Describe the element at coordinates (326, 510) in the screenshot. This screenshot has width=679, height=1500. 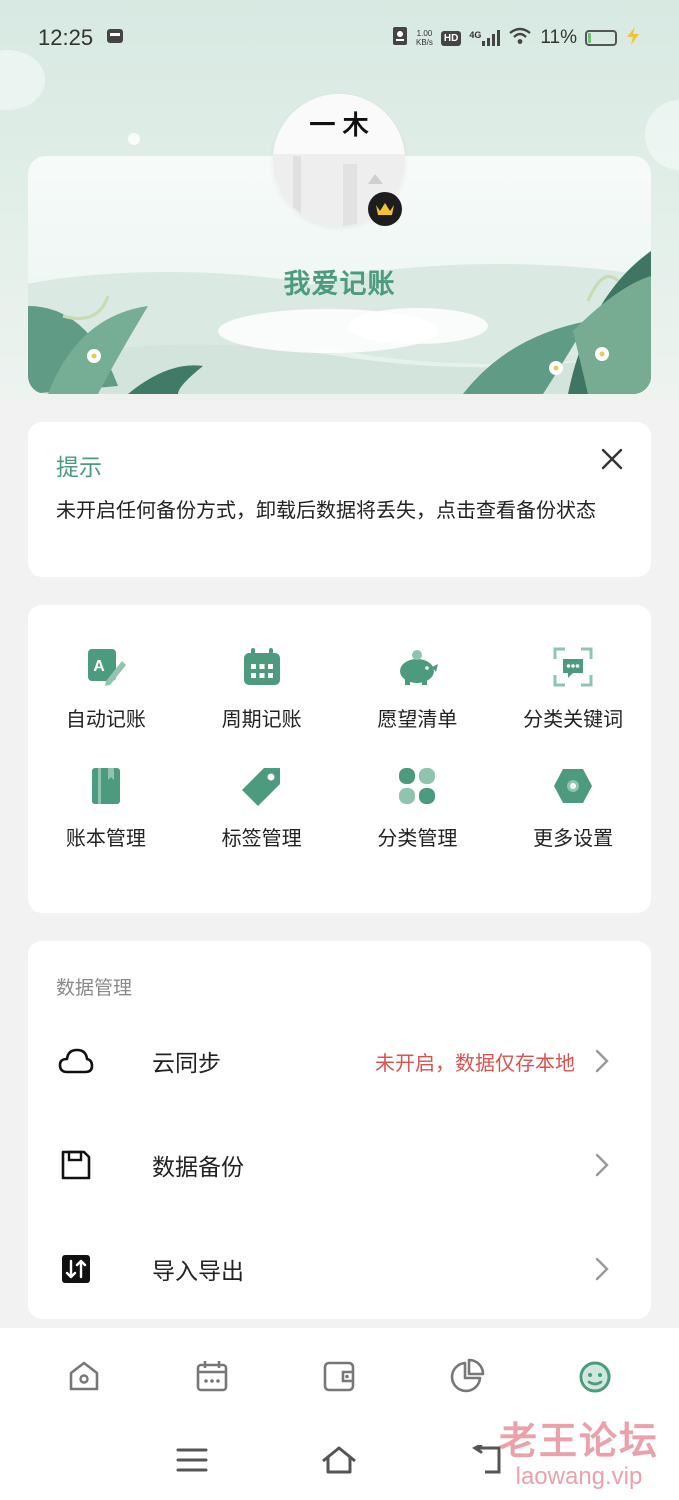
I see `tip-text: 未开启任何备份方式，卸载后数据将丢失，点击查看备份状态` at that location.